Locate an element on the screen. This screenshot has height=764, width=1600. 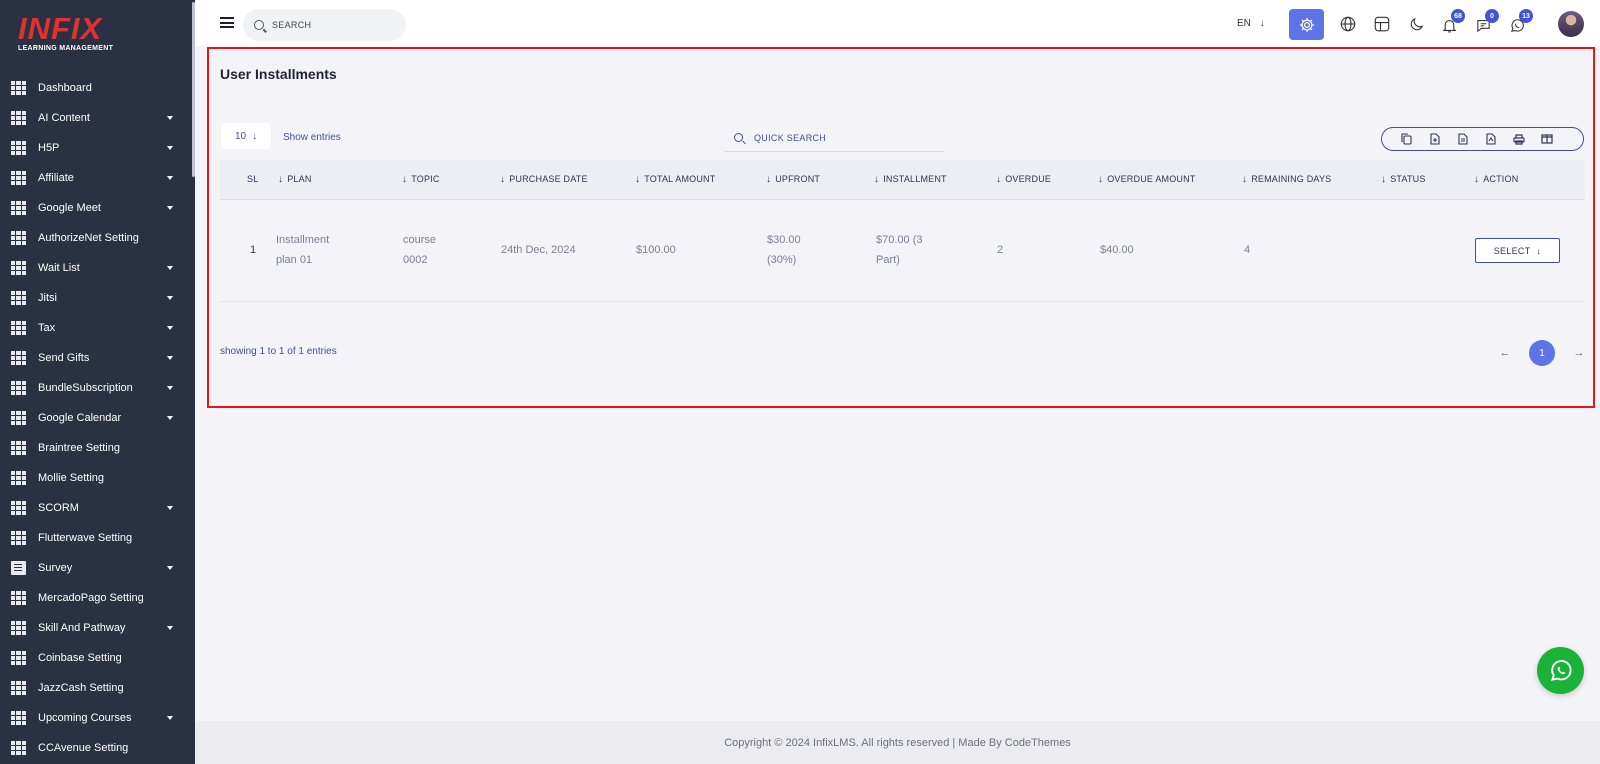
sidebar-item-mercadopago-setting: MercadoPago Setting is located at coordinates (96, 598).